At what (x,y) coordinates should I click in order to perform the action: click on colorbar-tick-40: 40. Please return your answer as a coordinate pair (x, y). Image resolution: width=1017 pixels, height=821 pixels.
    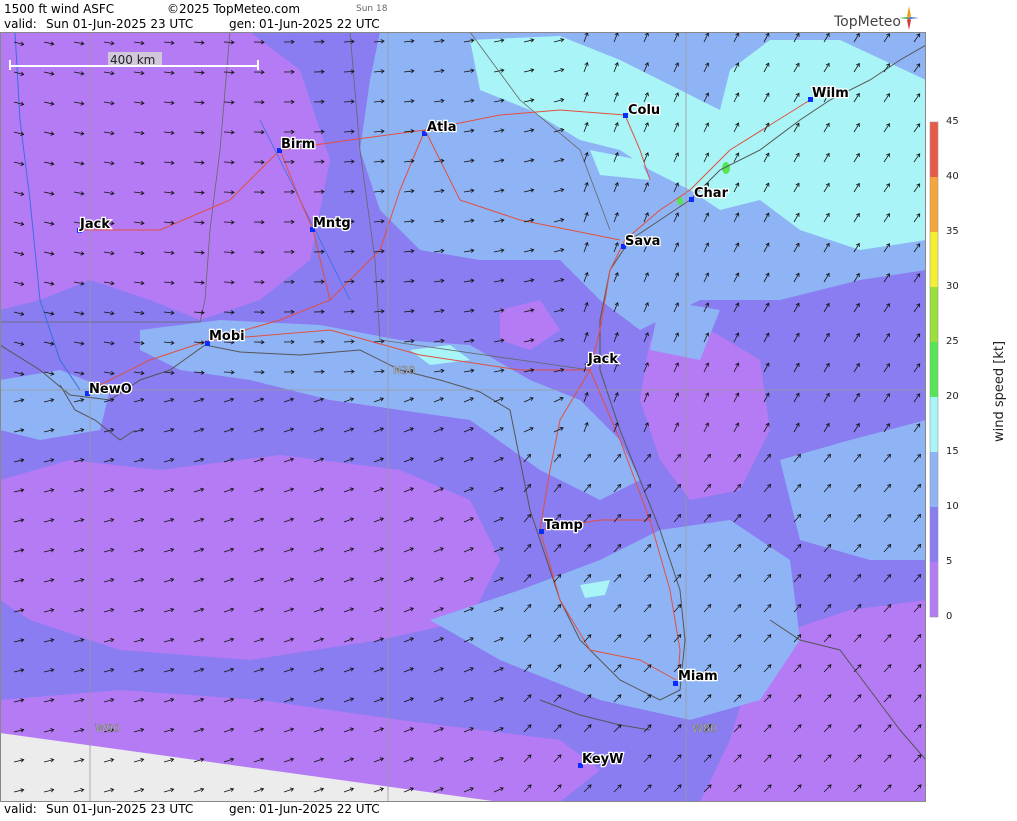
    Looking at the image, I should click on (952, 176).